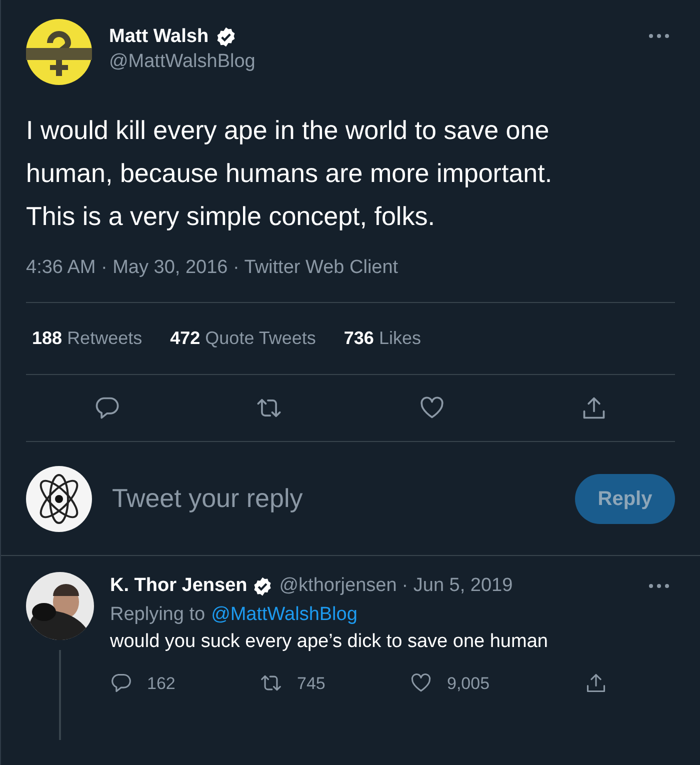 This screenshot has width=700, height=765. Describe the element at coordinates (284, 614) in the screenshot. I see `mention-link: @MattWalshBlog` at that location.